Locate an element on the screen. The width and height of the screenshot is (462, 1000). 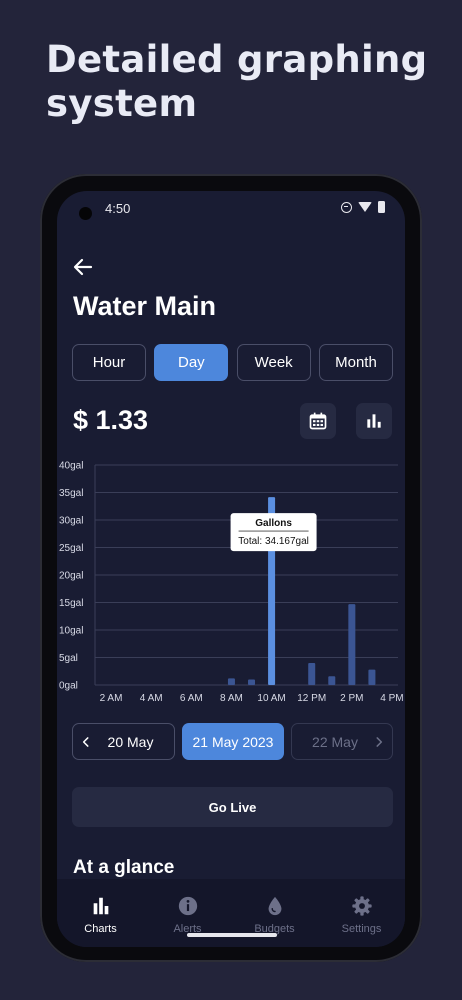
previous-date-label: 20 May is located at coordinates (130, 741).